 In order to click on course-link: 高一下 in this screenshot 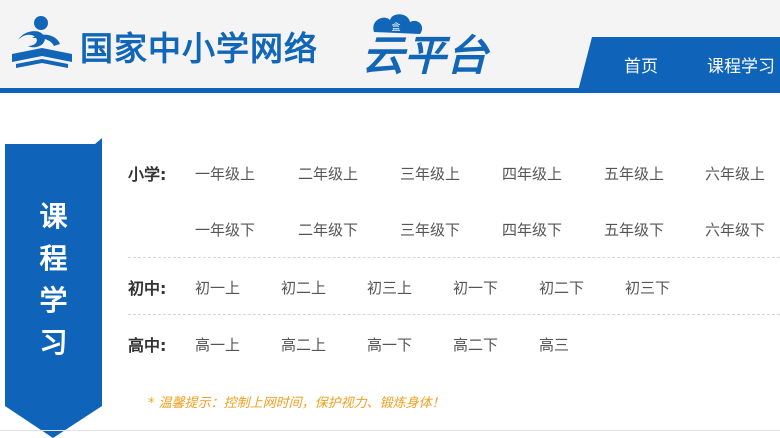, I will do `click(389, 344)`.